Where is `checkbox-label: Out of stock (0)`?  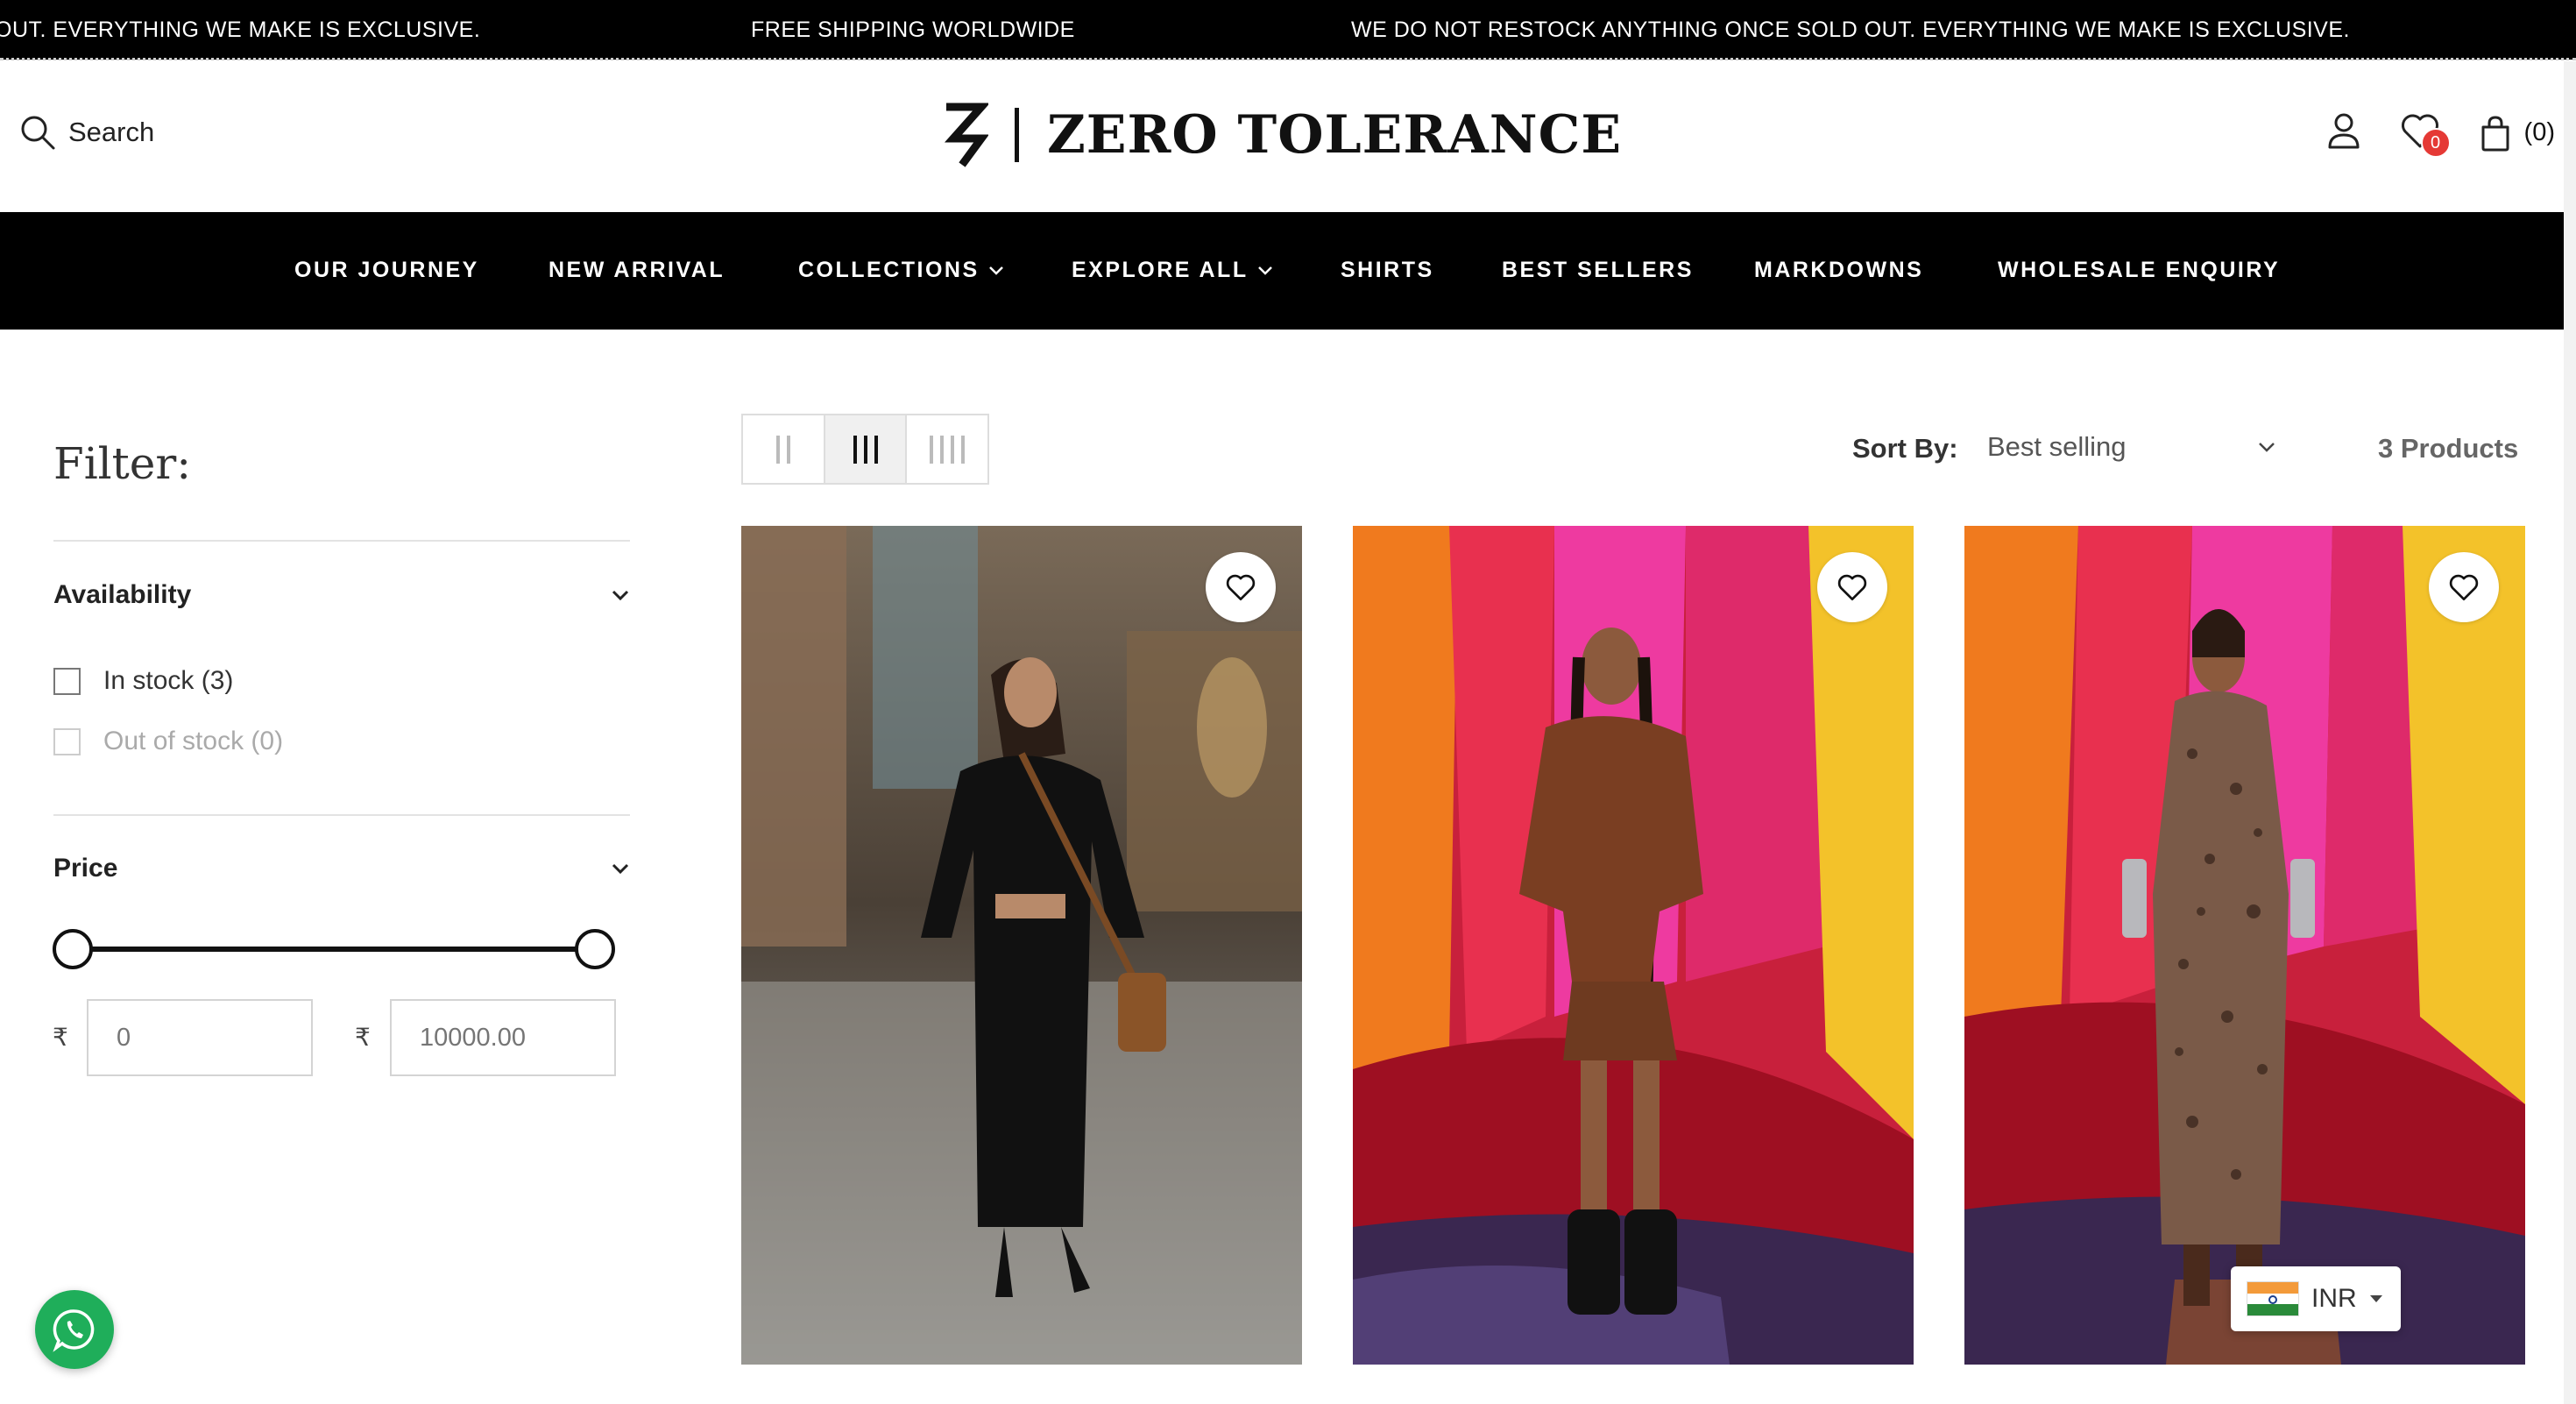 checkbox-label: Out of stock (0) is located at coordinates (193, 741).